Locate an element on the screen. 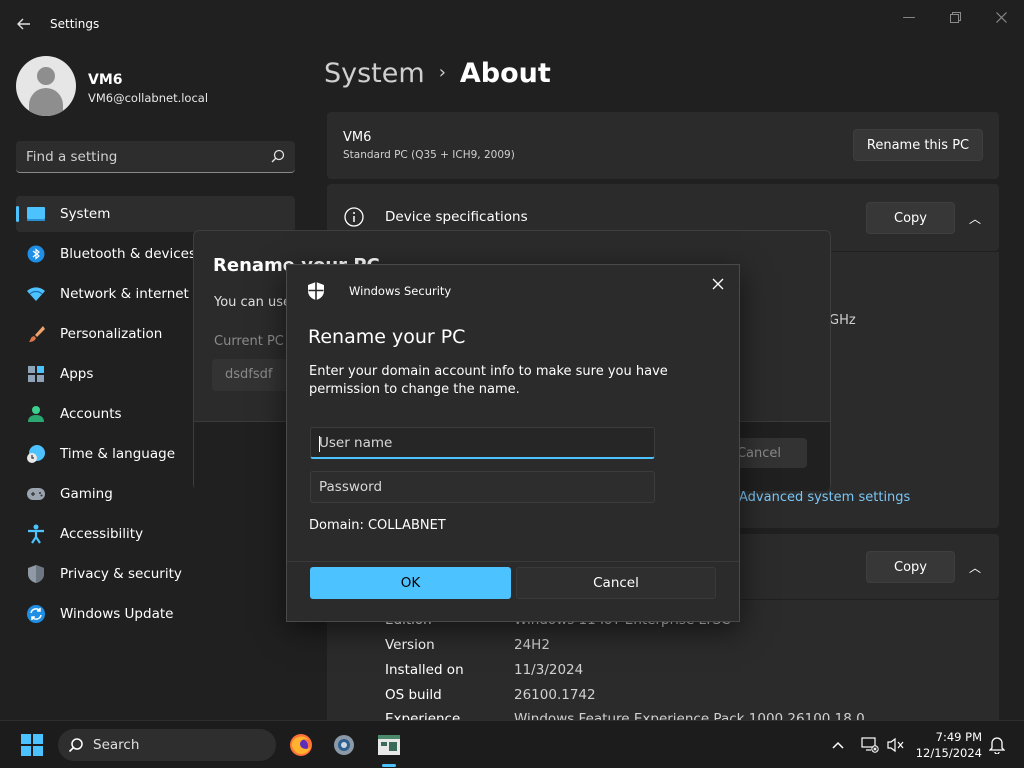 The width and height of the screenshot is (1024, 768). avatar is located at coordinates (46, 86).